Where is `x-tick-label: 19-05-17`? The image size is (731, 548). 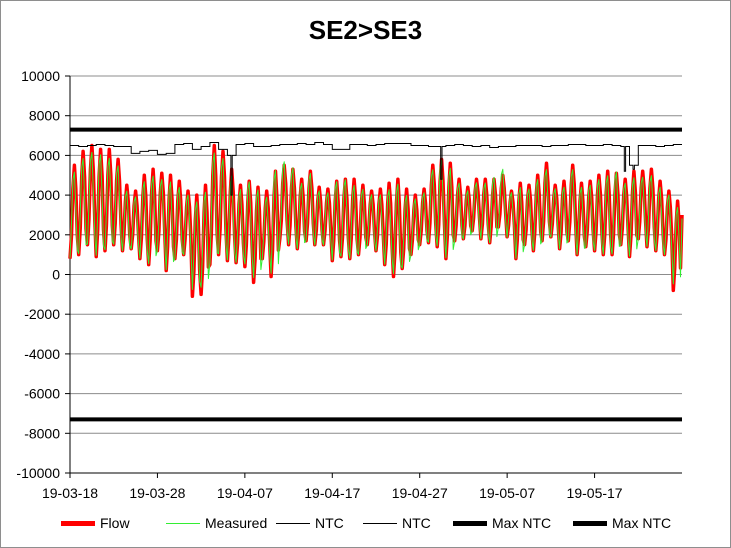
x-tick-label: 19-05-17 is located at coordinates (595, 493).